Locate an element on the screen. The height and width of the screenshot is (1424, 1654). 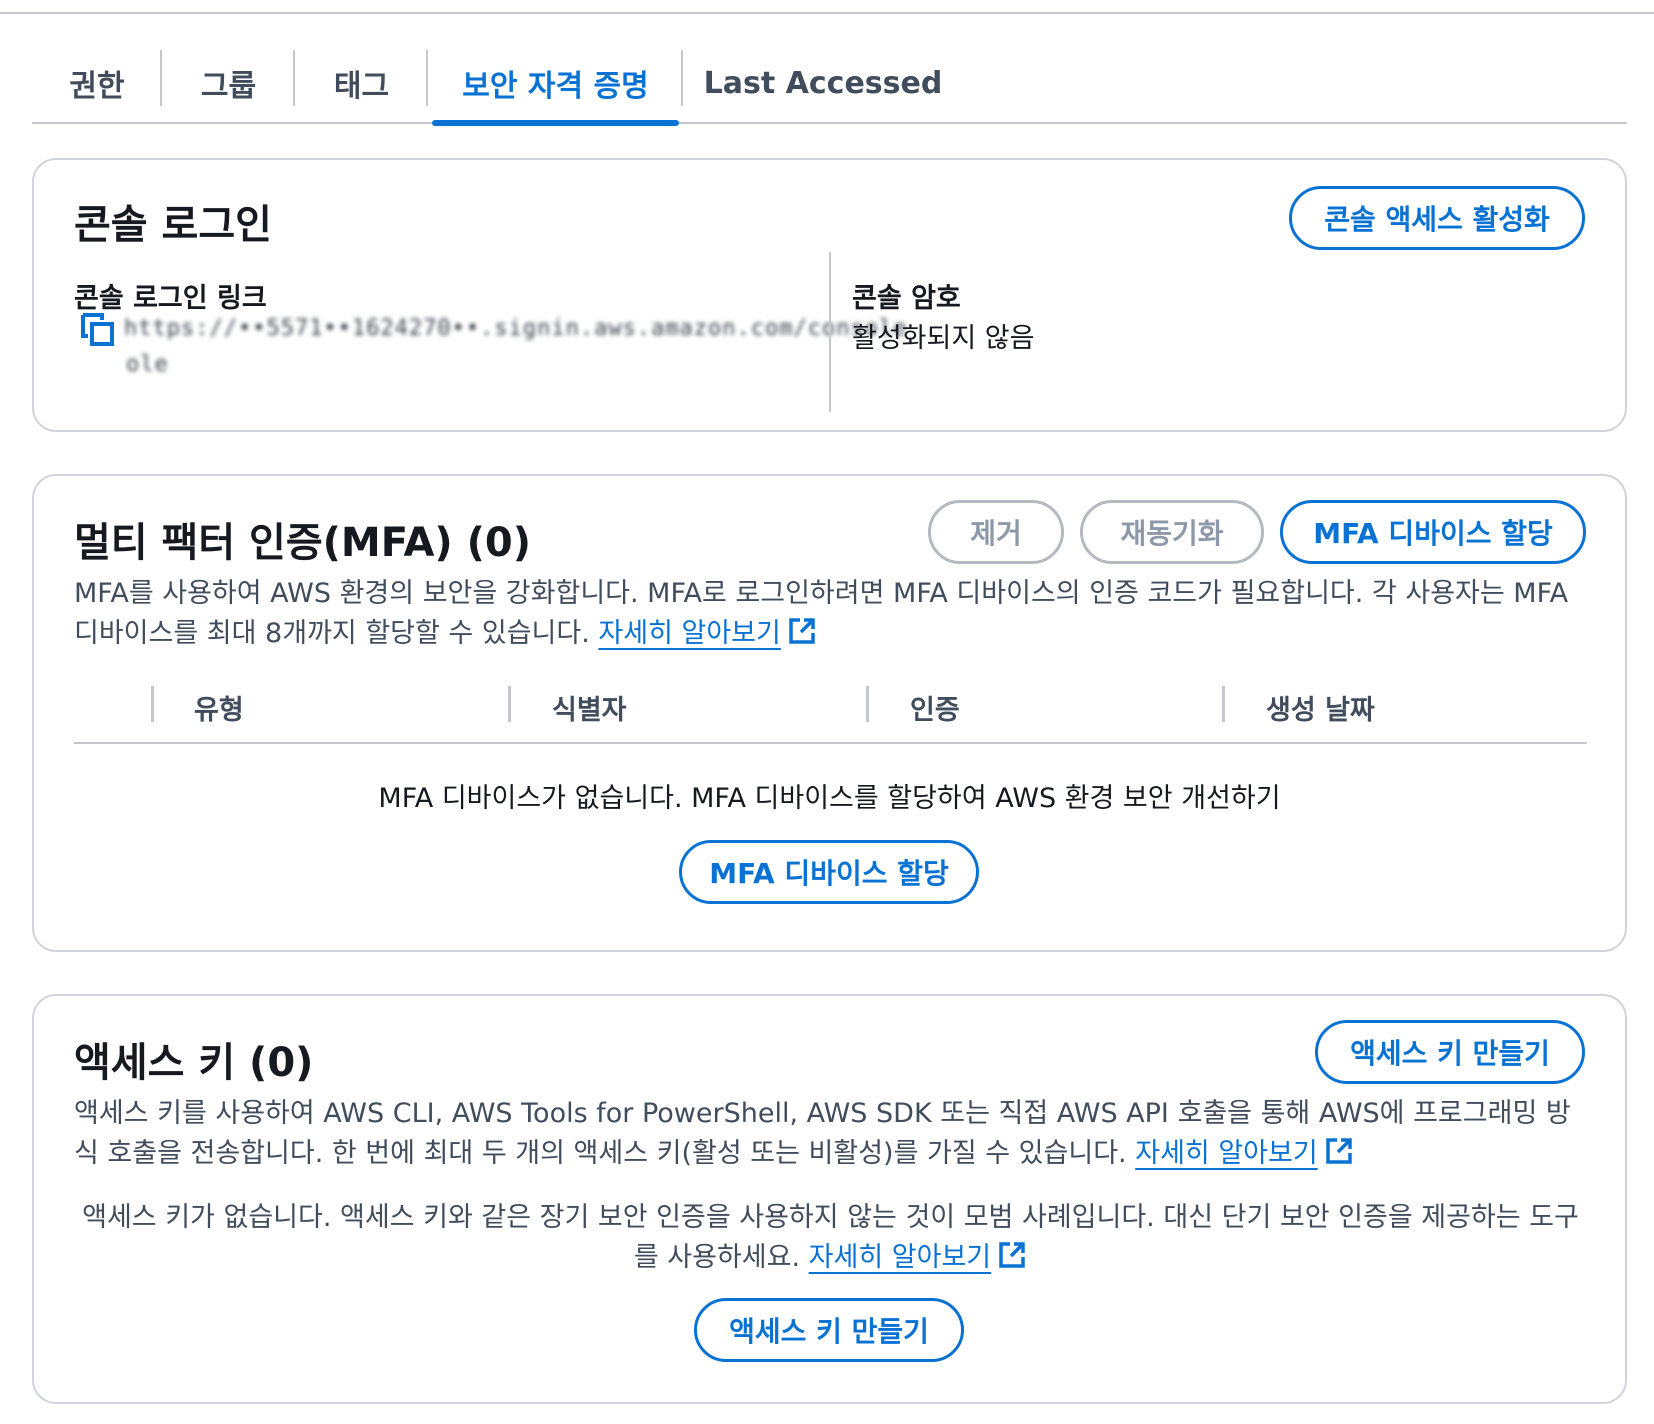
tab-label: Last Accessed is located at coordinates (823, 83).